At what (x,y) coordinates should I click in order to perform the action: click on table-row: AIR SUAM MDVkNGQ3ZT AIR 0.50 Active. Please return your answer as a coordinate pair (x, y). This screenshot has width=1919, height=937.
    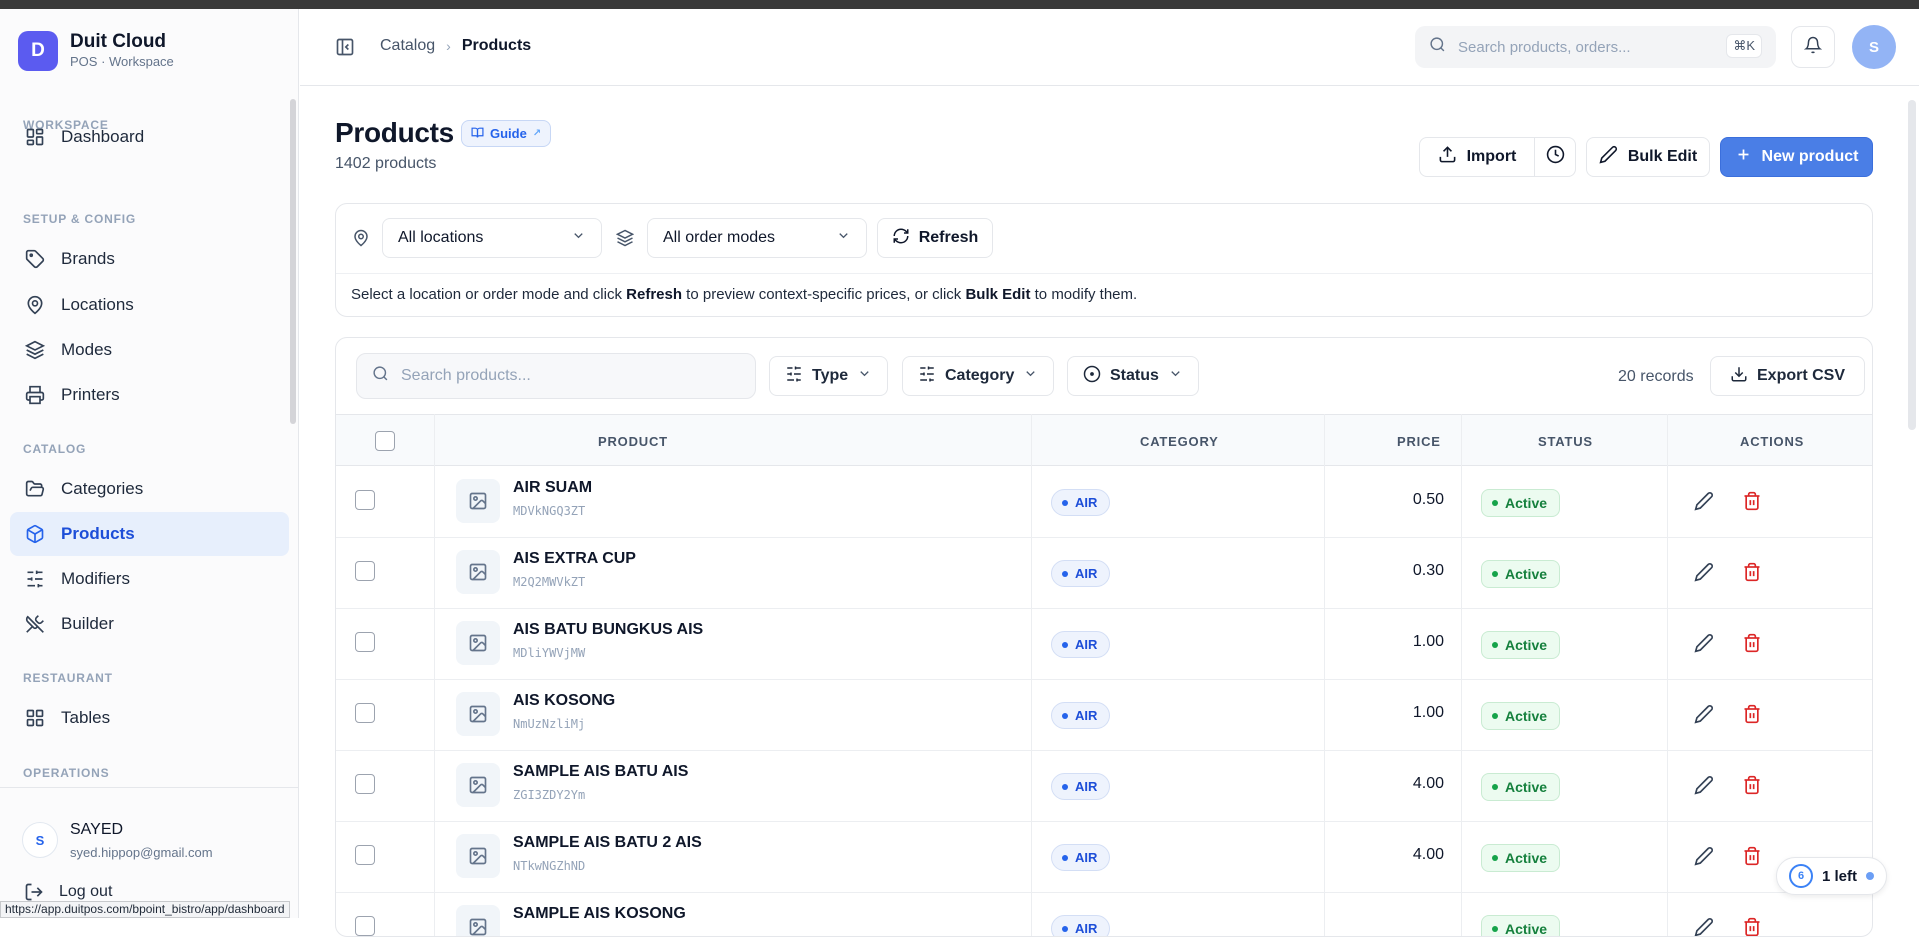
    Looking at the image, I should click on (1104, 502).